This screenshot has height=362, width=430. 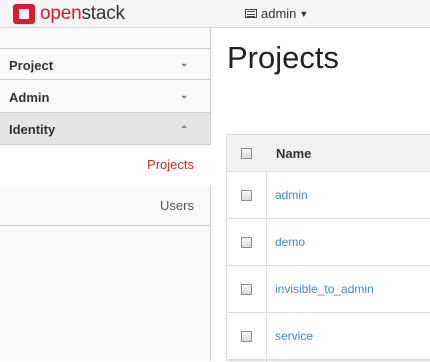 I want to click on openstack-logo: openstack, so click(x=69, y=14).